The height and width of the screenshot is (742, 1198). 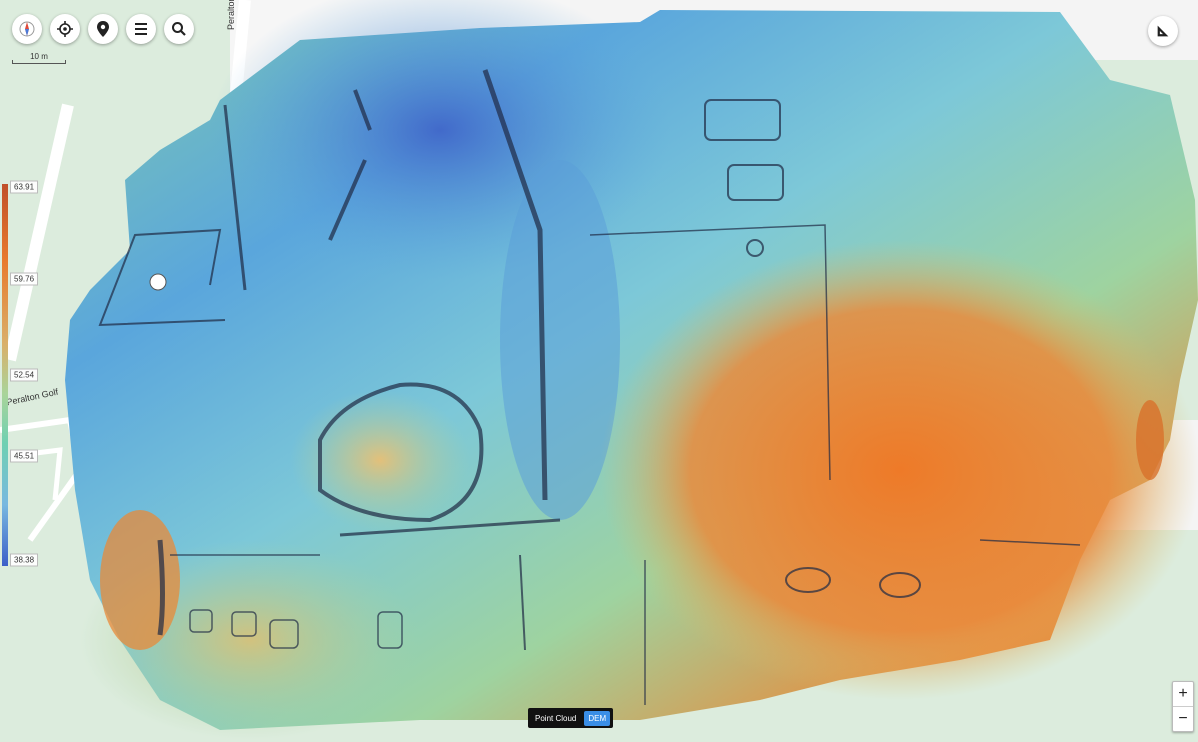 What do you see at coordinates (158, 282) in the screenshot?
I see `location-marker` at bounding box center [158, 282].